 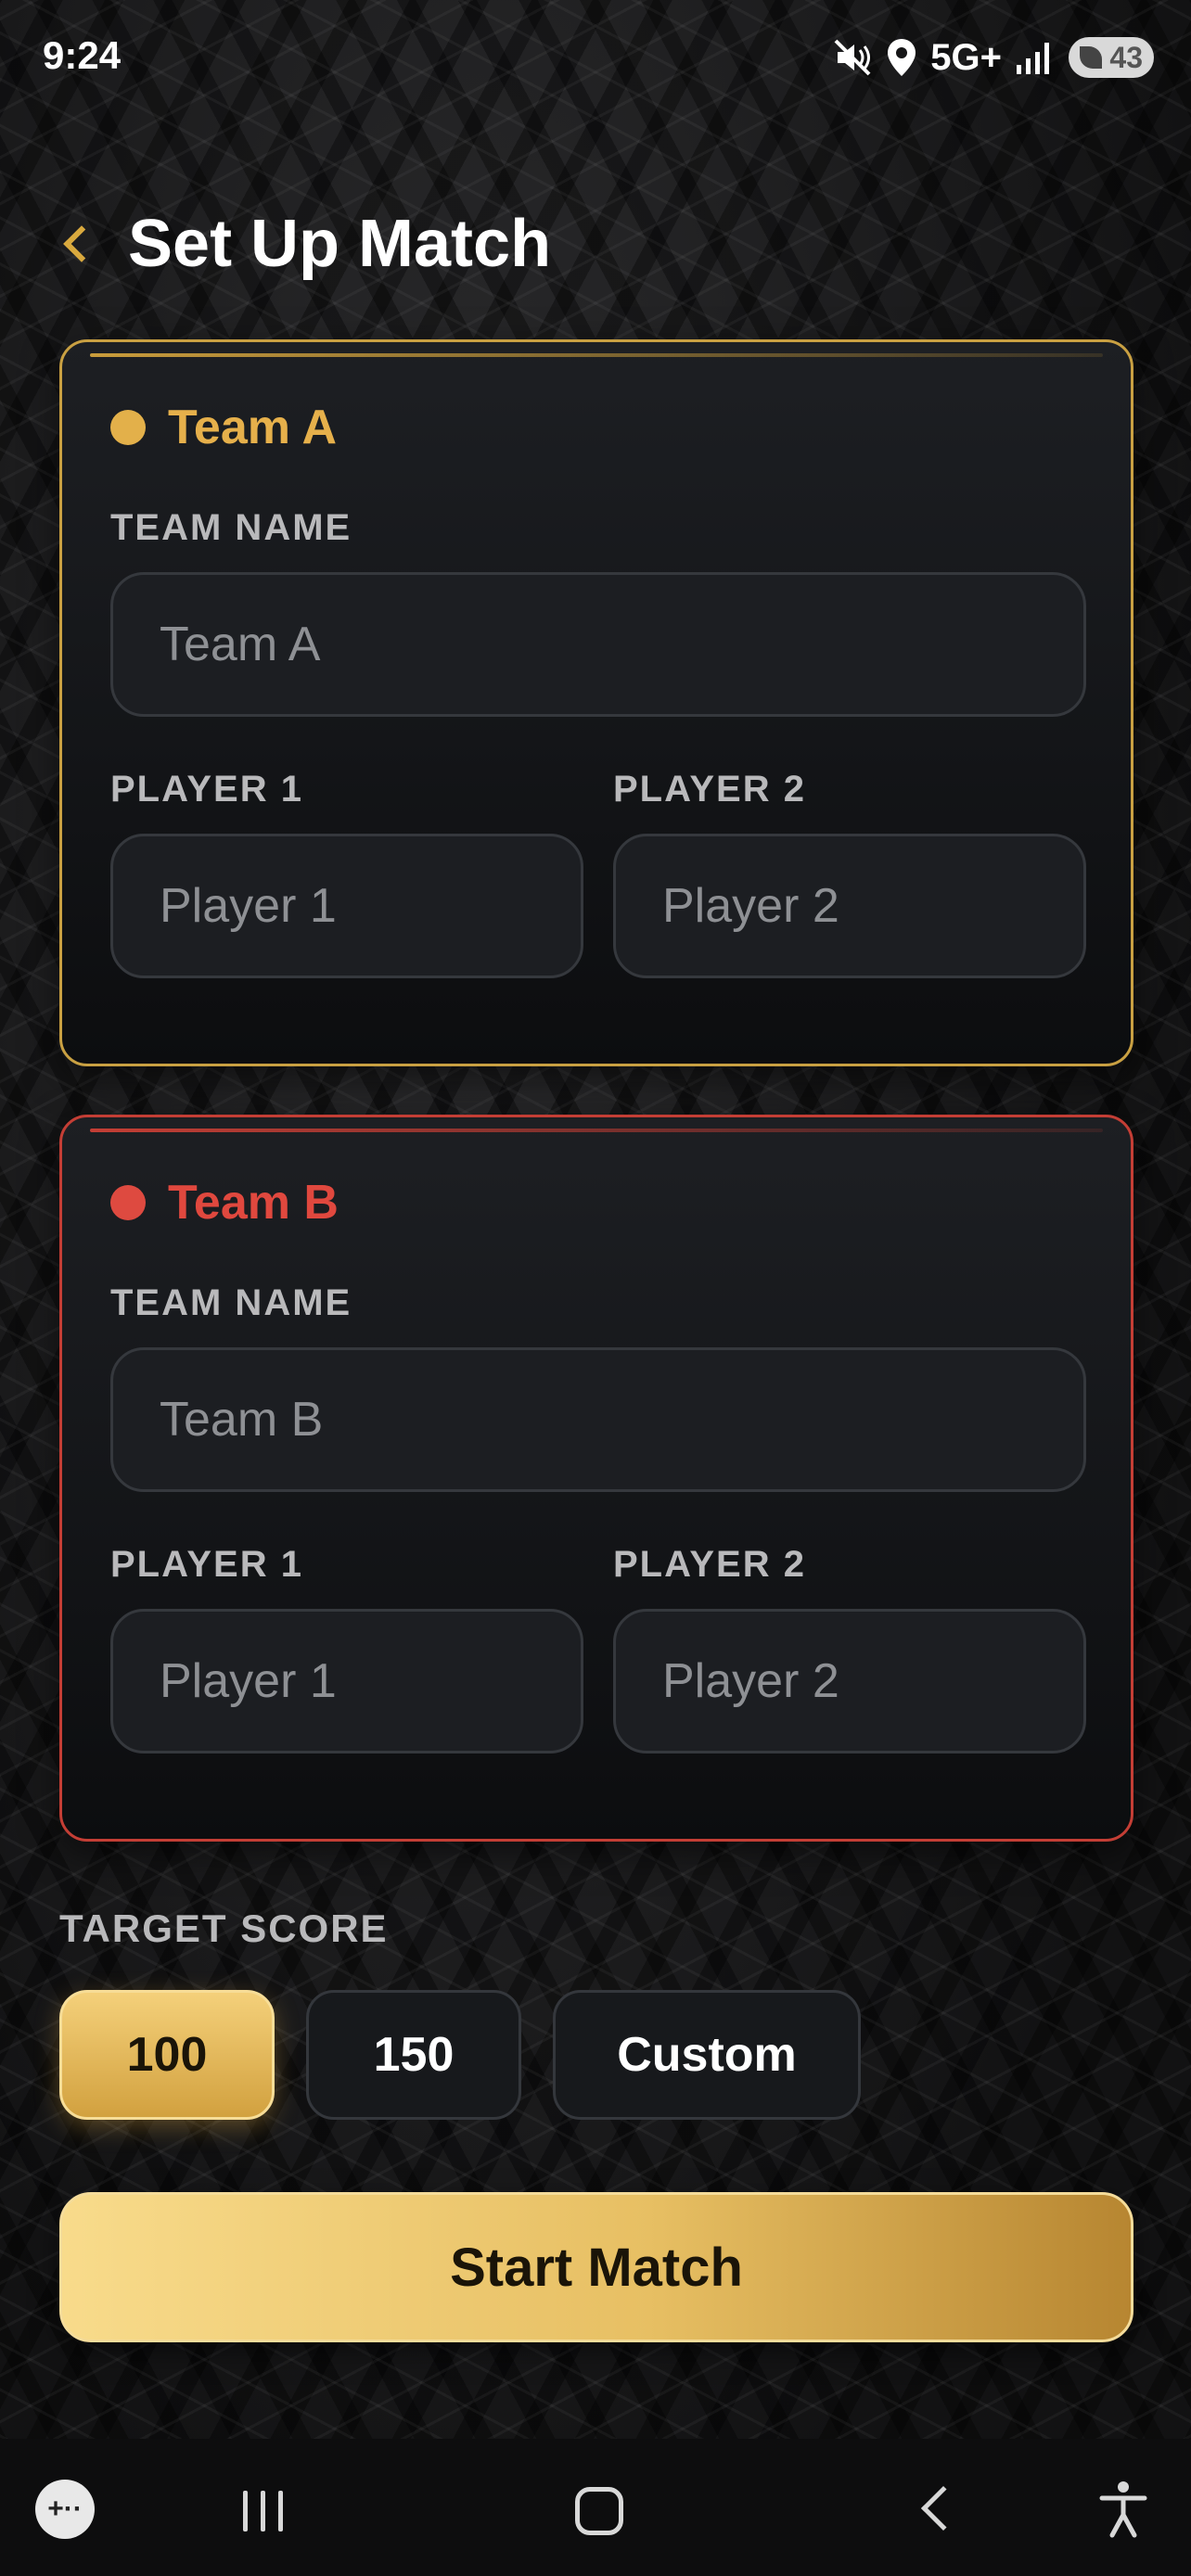 What do you see at coordinates (253, 427) in the screenshot?
I see `team-a-title: Team A` at bounding box center [253, 427].